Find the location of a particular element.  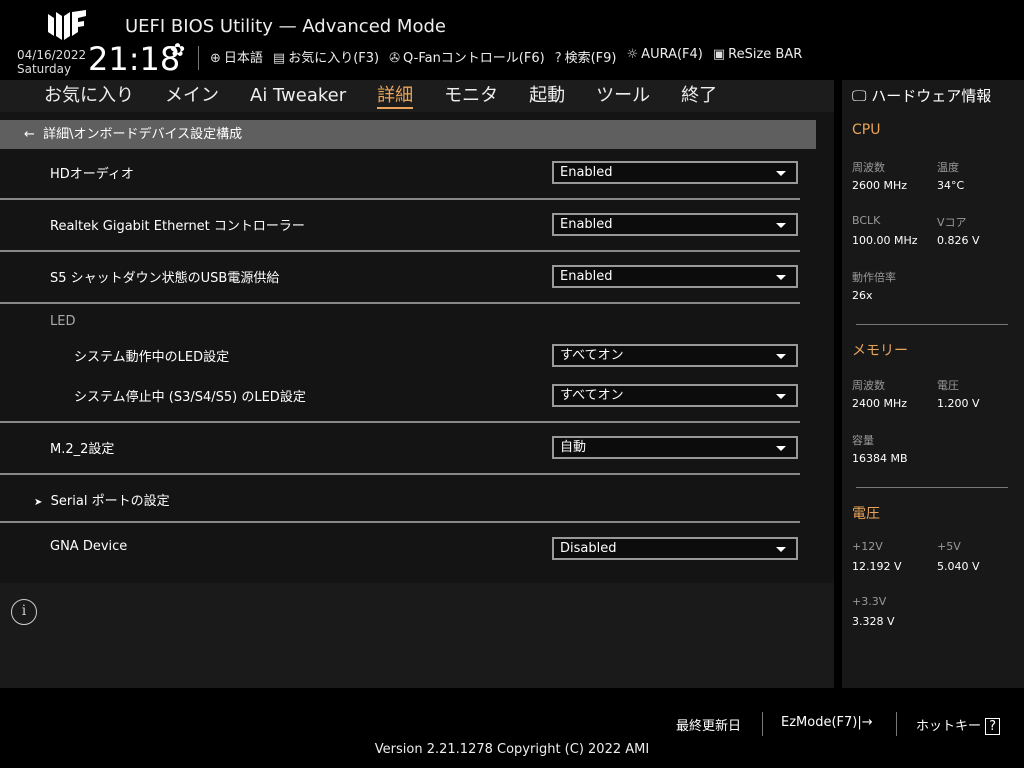

m2-dropdown: 自動 is located at coordinates (675, 447).